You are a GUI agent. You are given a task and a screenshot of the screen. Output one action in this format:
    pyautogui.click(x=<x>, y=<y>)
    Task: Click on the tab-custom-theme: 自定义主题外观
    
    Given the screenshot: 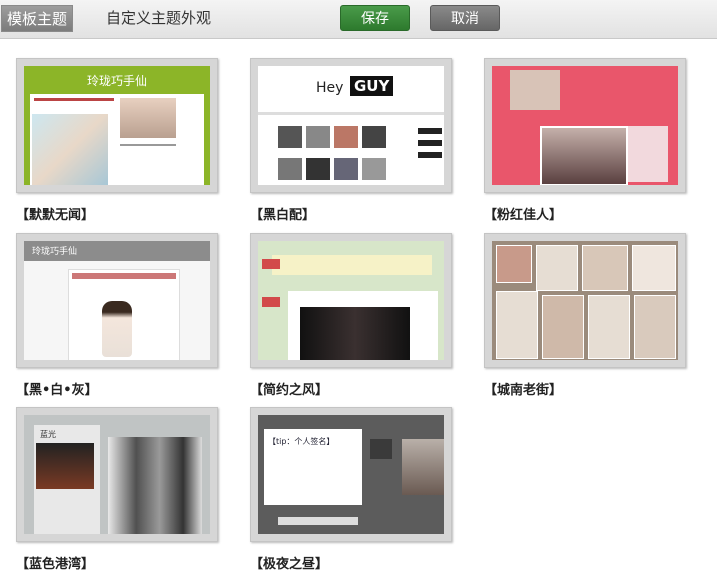 What is the action you would take?
    pyautogui.click(x=158, y=18)
    